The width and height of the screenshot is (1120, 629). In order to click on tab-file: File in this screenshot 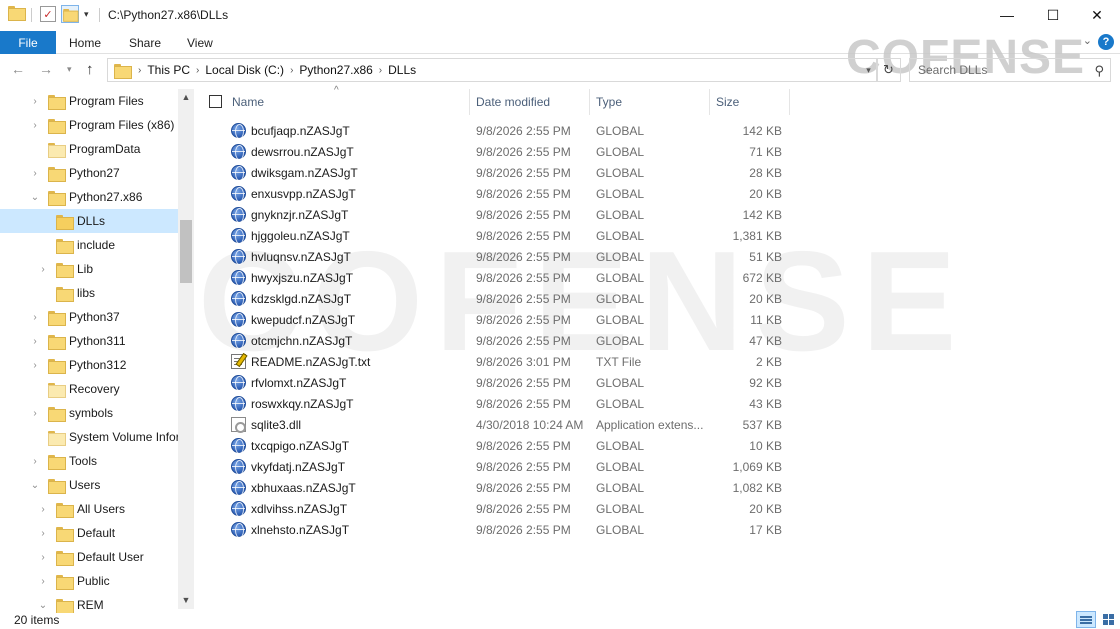, I will do `click(28, 42)`.